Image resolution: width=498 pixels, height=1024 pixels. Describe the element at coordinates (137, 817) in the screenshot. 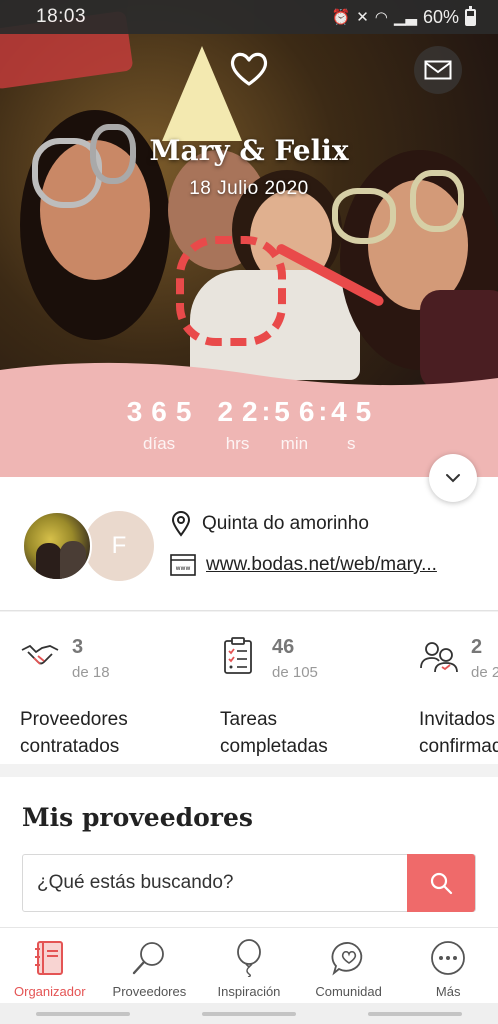

I see `section-title: Mis proveedores` at that location.